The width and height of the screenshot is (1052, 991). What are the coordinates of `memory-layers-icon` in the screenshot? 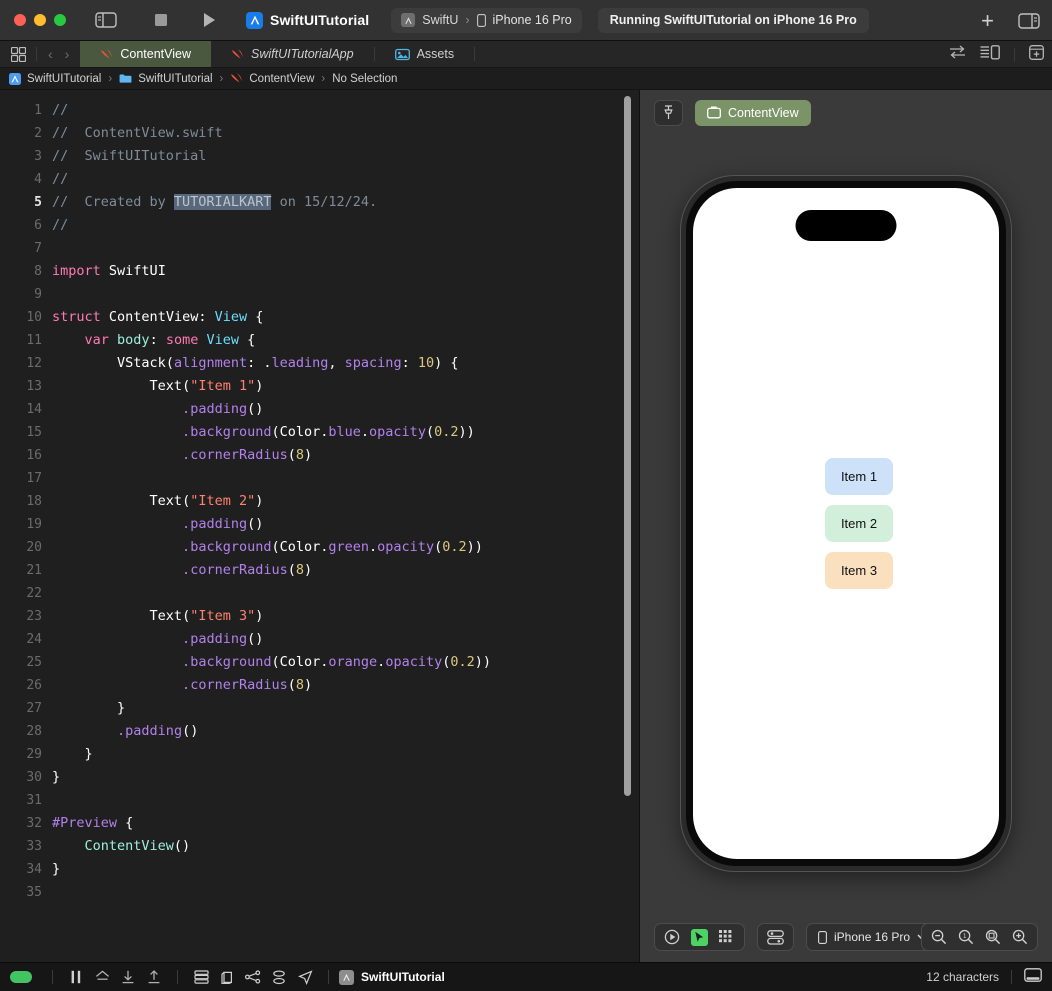 It's located at (201, 977).